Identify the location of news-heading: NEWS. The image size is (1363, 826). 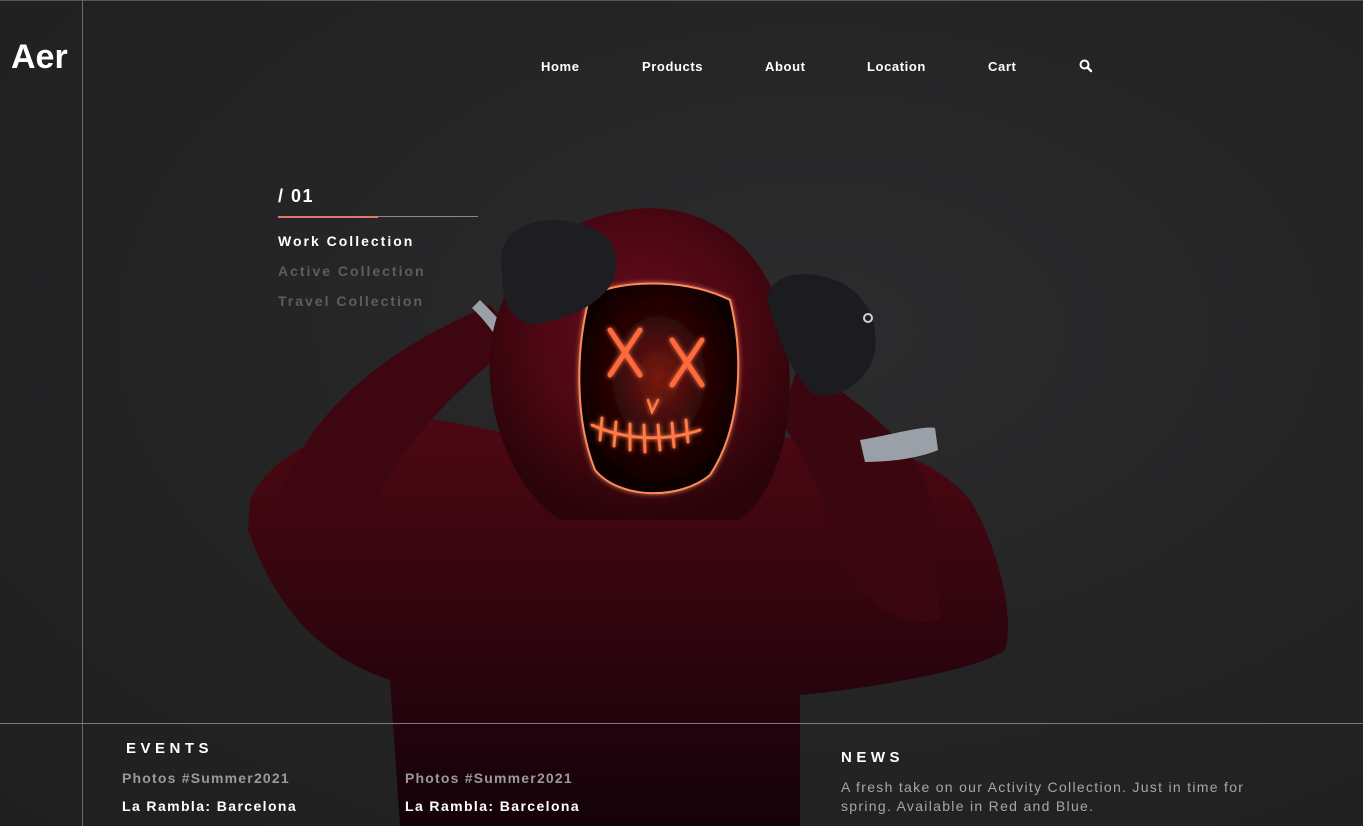
(872, 757).